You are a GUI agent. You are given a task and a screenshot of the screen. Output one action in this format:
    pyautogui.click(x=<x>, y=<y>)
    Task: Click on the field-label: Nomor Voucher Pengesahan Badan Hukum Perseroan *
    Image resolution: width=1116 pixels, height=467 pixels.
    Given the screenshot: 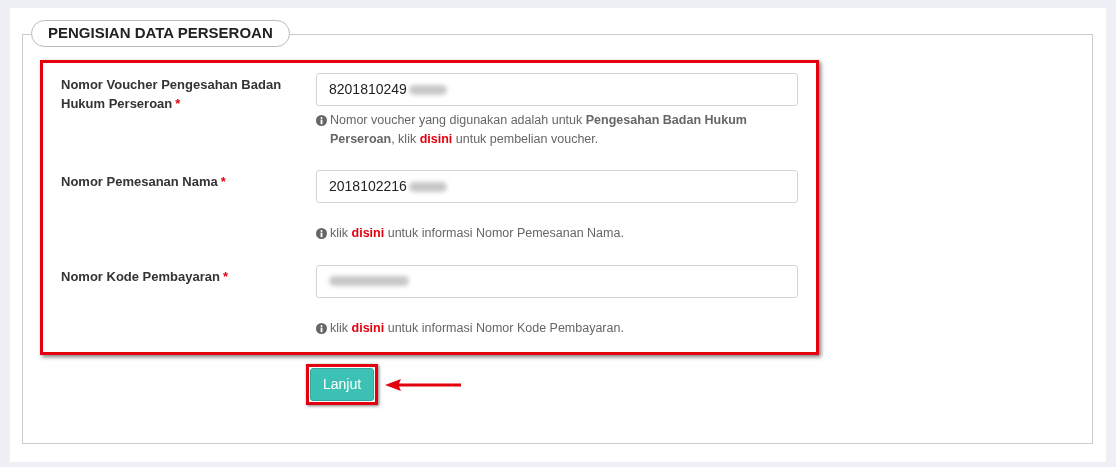 What is the action you would take?
    pyautogui.click(x=172, y=94)
    